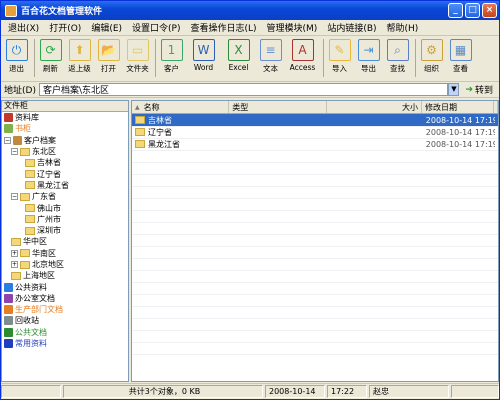  What do you see at coordinates (23, 27) in the screenshot?
I see `menu-item-0: 退出(X)` at bounding box center [23, 27].